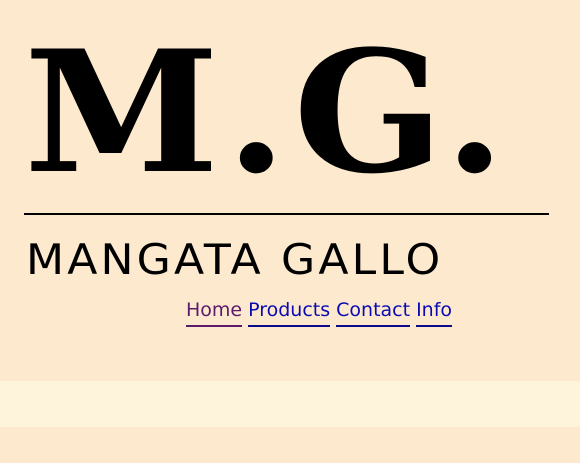 This screenshot has width=580, height=463. I want to click on nav-link-products: Products, so click(289, 312).